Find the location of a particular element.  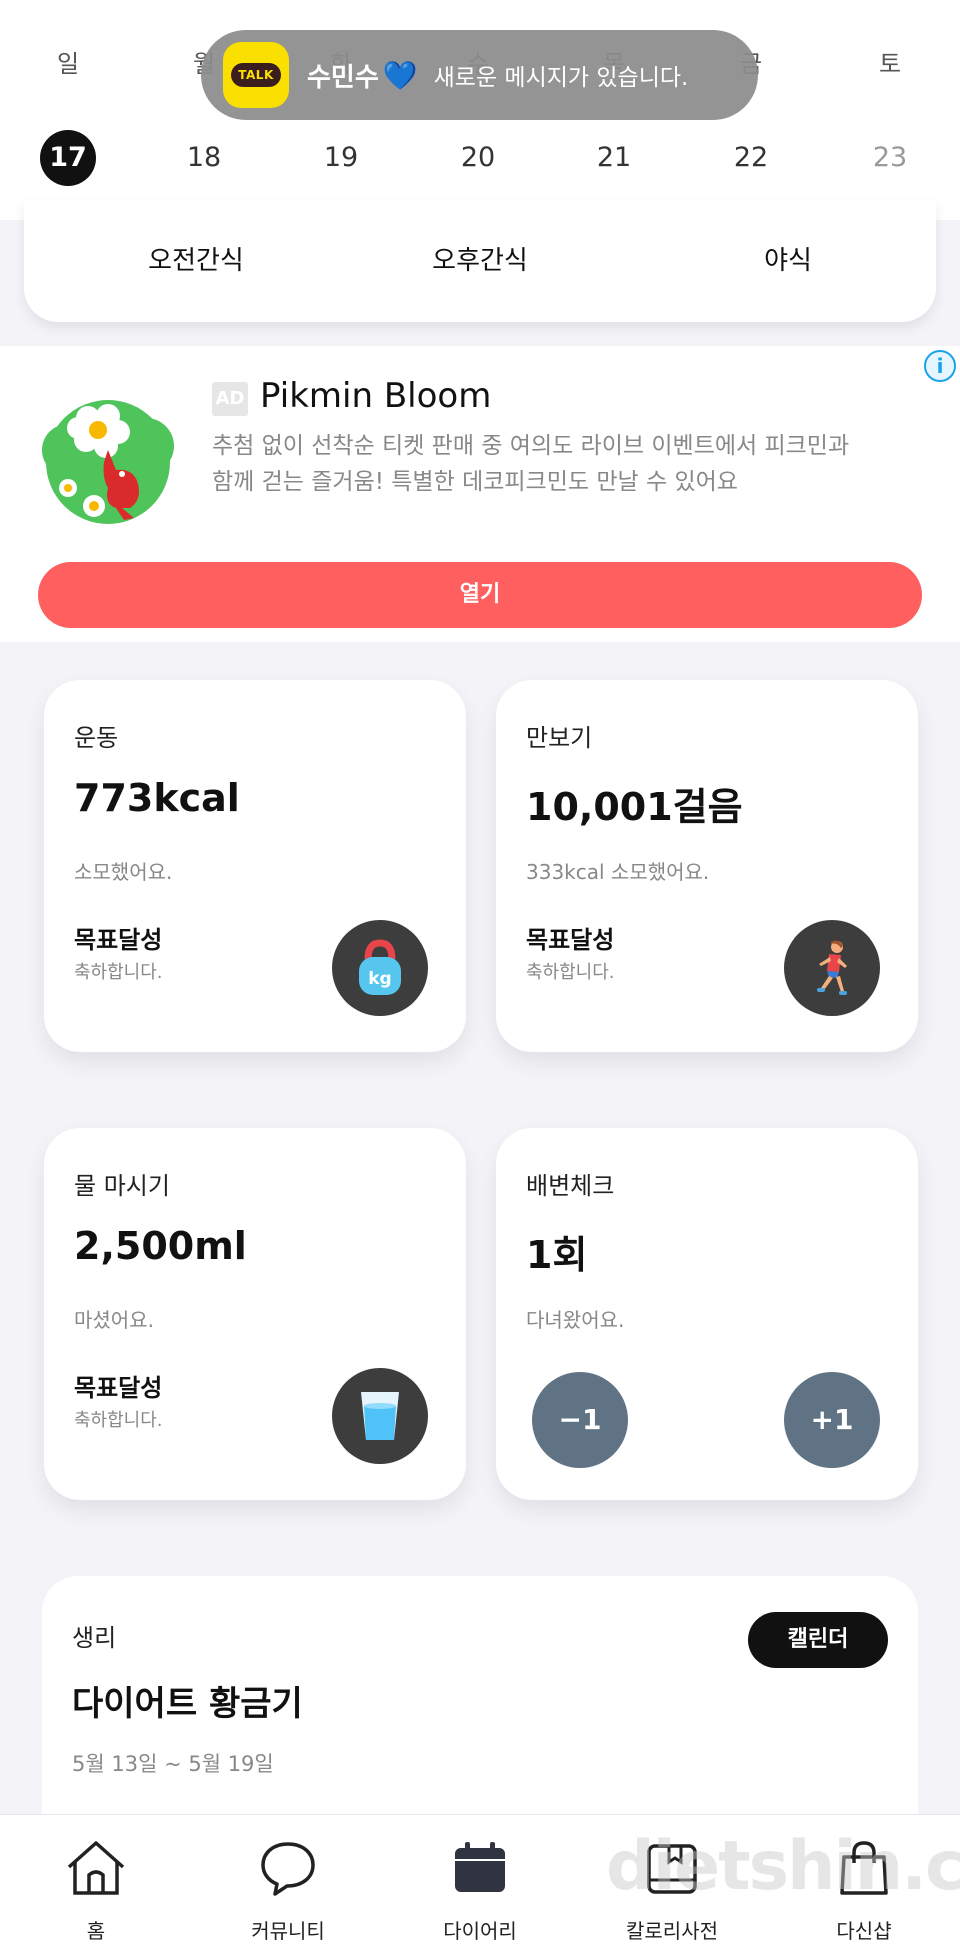

chat-bubble-icon is located at coordinates (288, 1868).